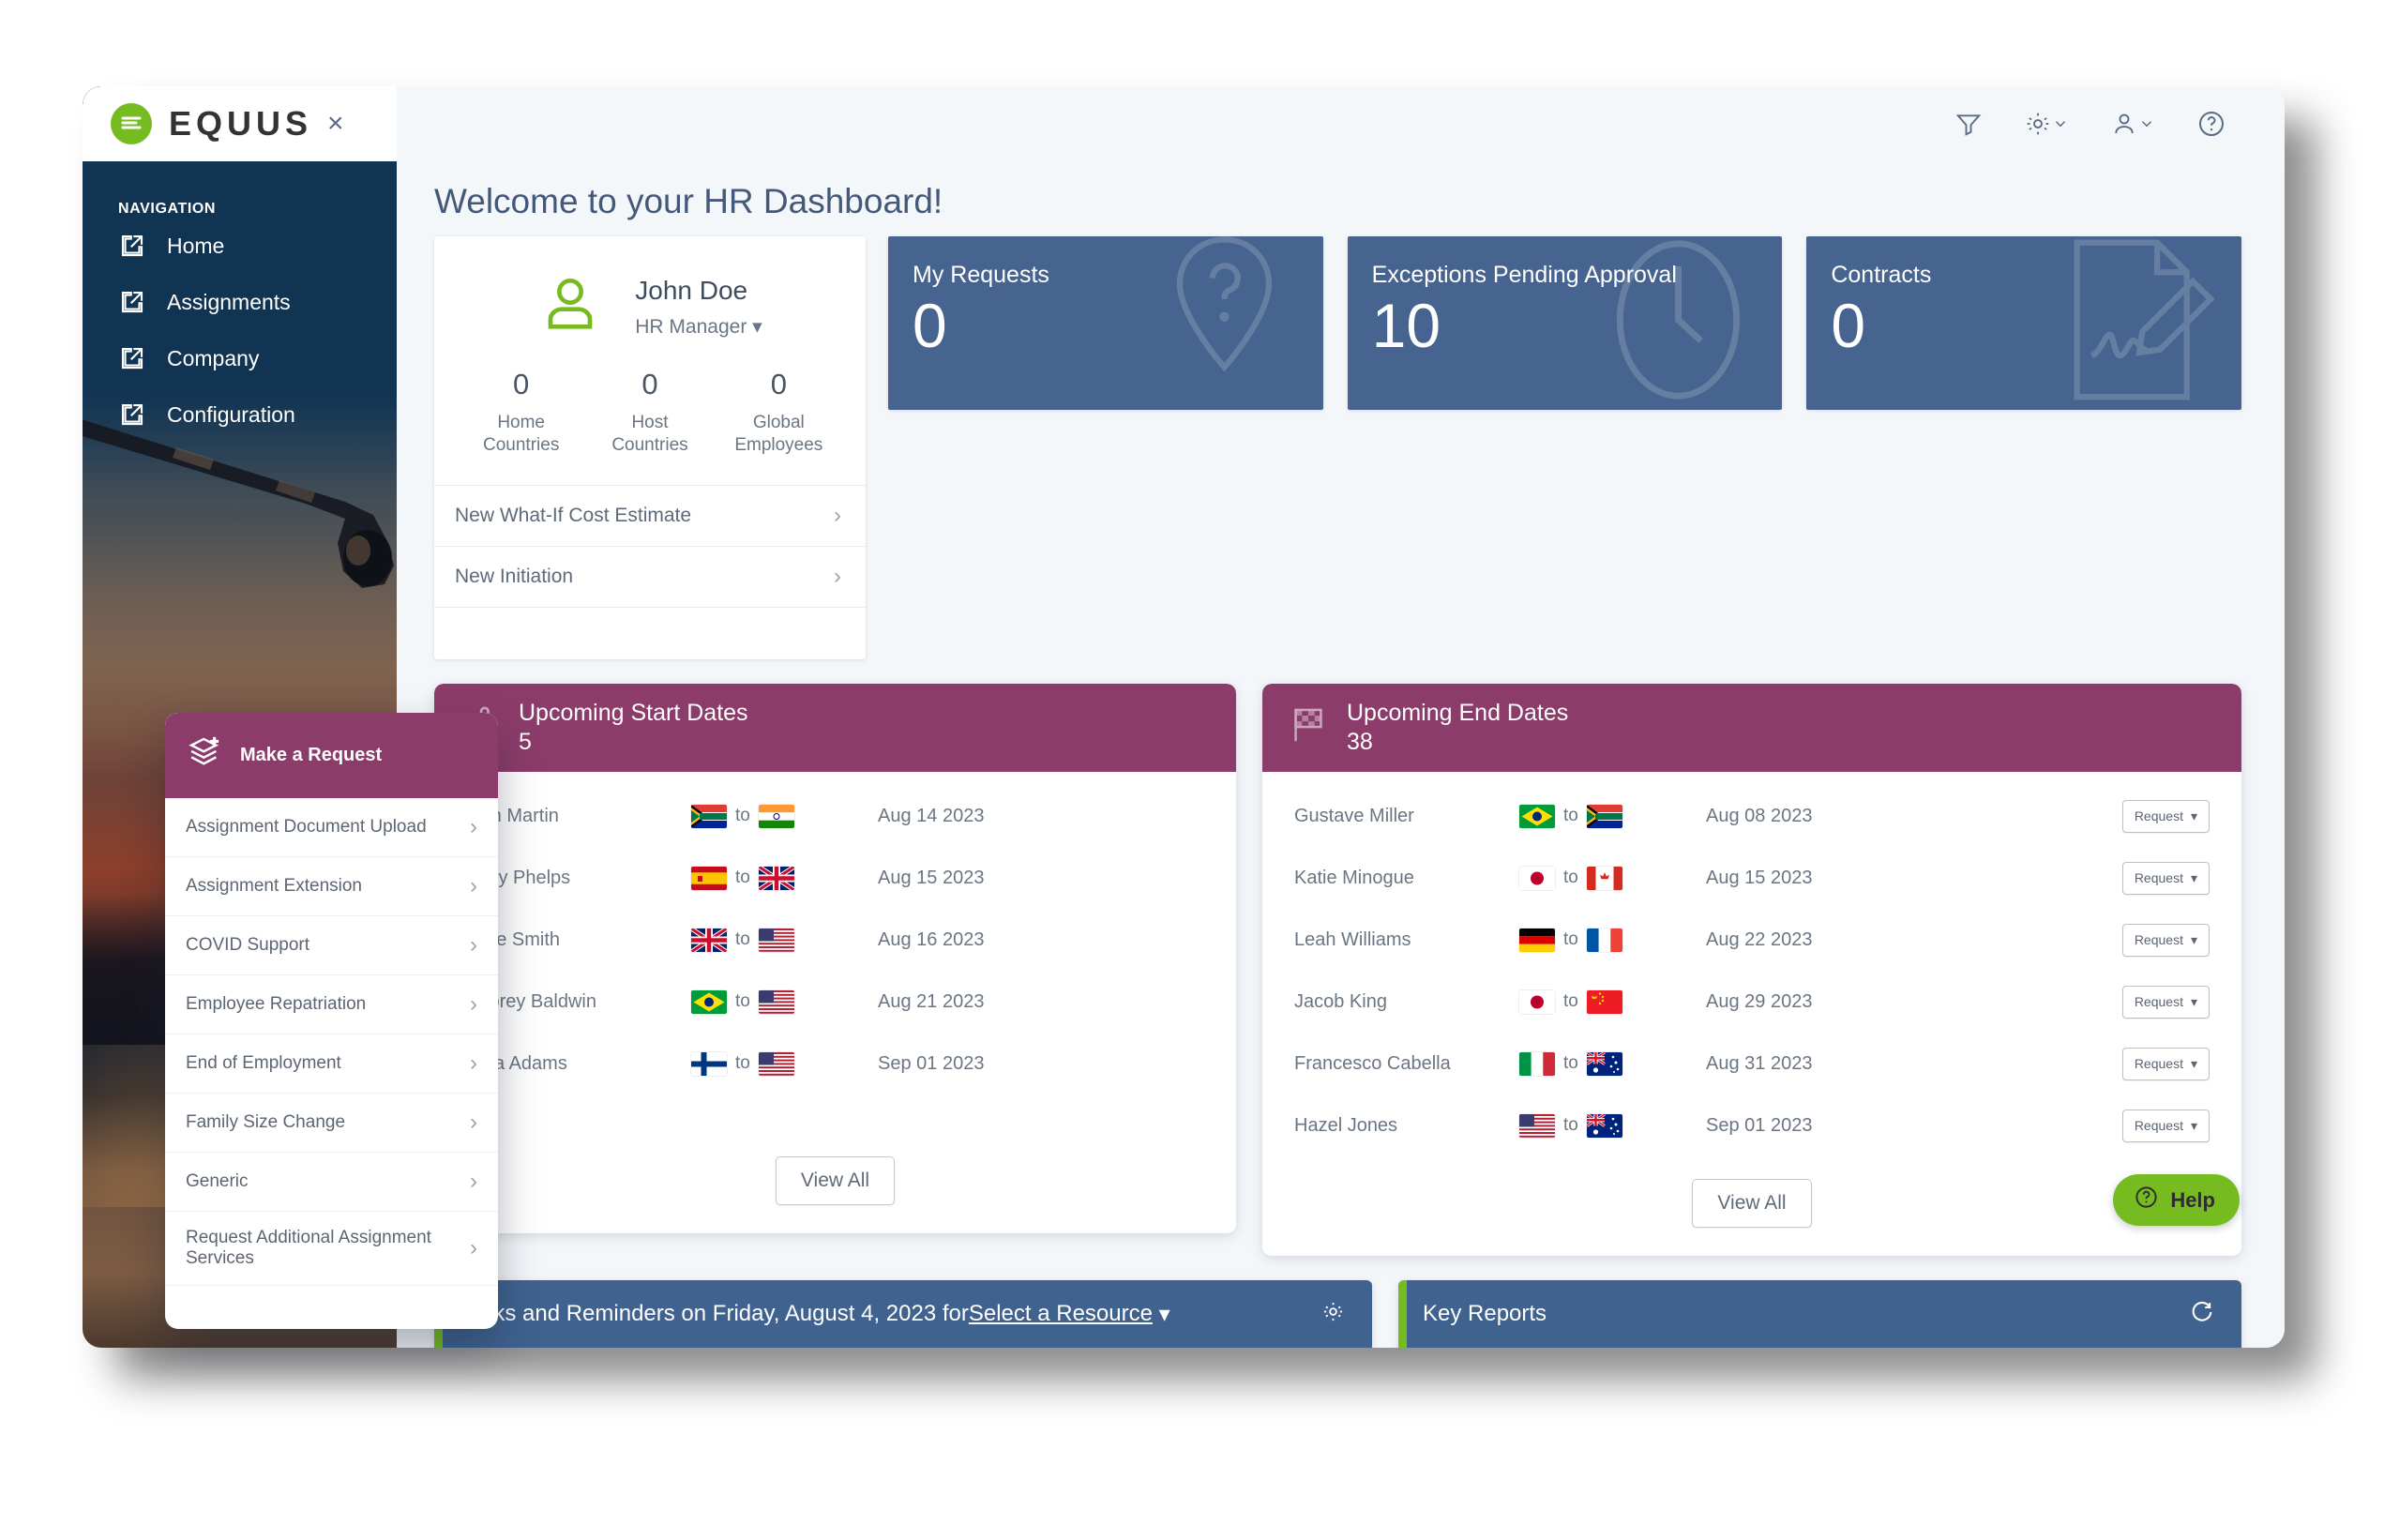 This screenshot has width=2384, height=1540. I want to click on help-circle-icon, so click(2211, 124).